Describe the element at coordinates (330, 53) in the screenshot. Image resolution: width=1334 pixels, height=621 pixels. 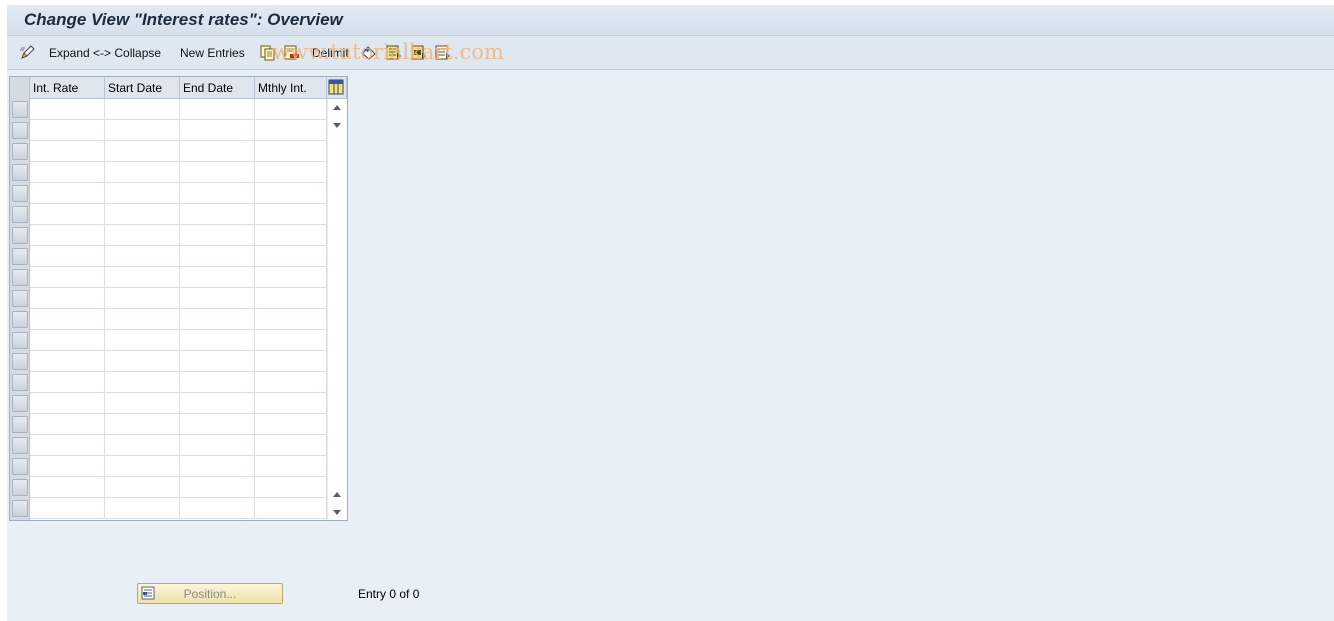
I see `delimit-button: Delimit` at that location.